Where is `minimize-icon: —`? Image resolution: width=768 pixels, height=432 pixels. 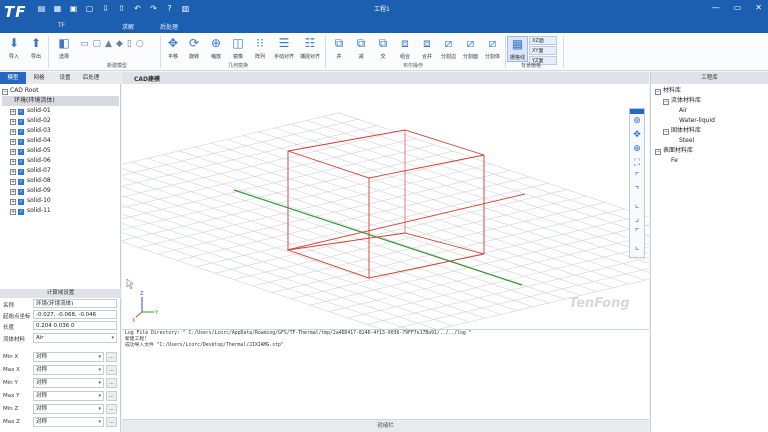
minimize-icon: — is located at coordinates (716, 7).